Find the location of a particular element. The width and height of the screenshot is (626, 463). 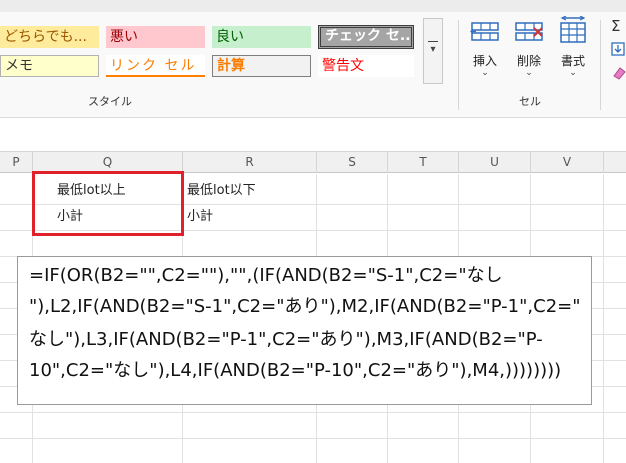

delete-cells-icon is located at coordinates (529, 31).